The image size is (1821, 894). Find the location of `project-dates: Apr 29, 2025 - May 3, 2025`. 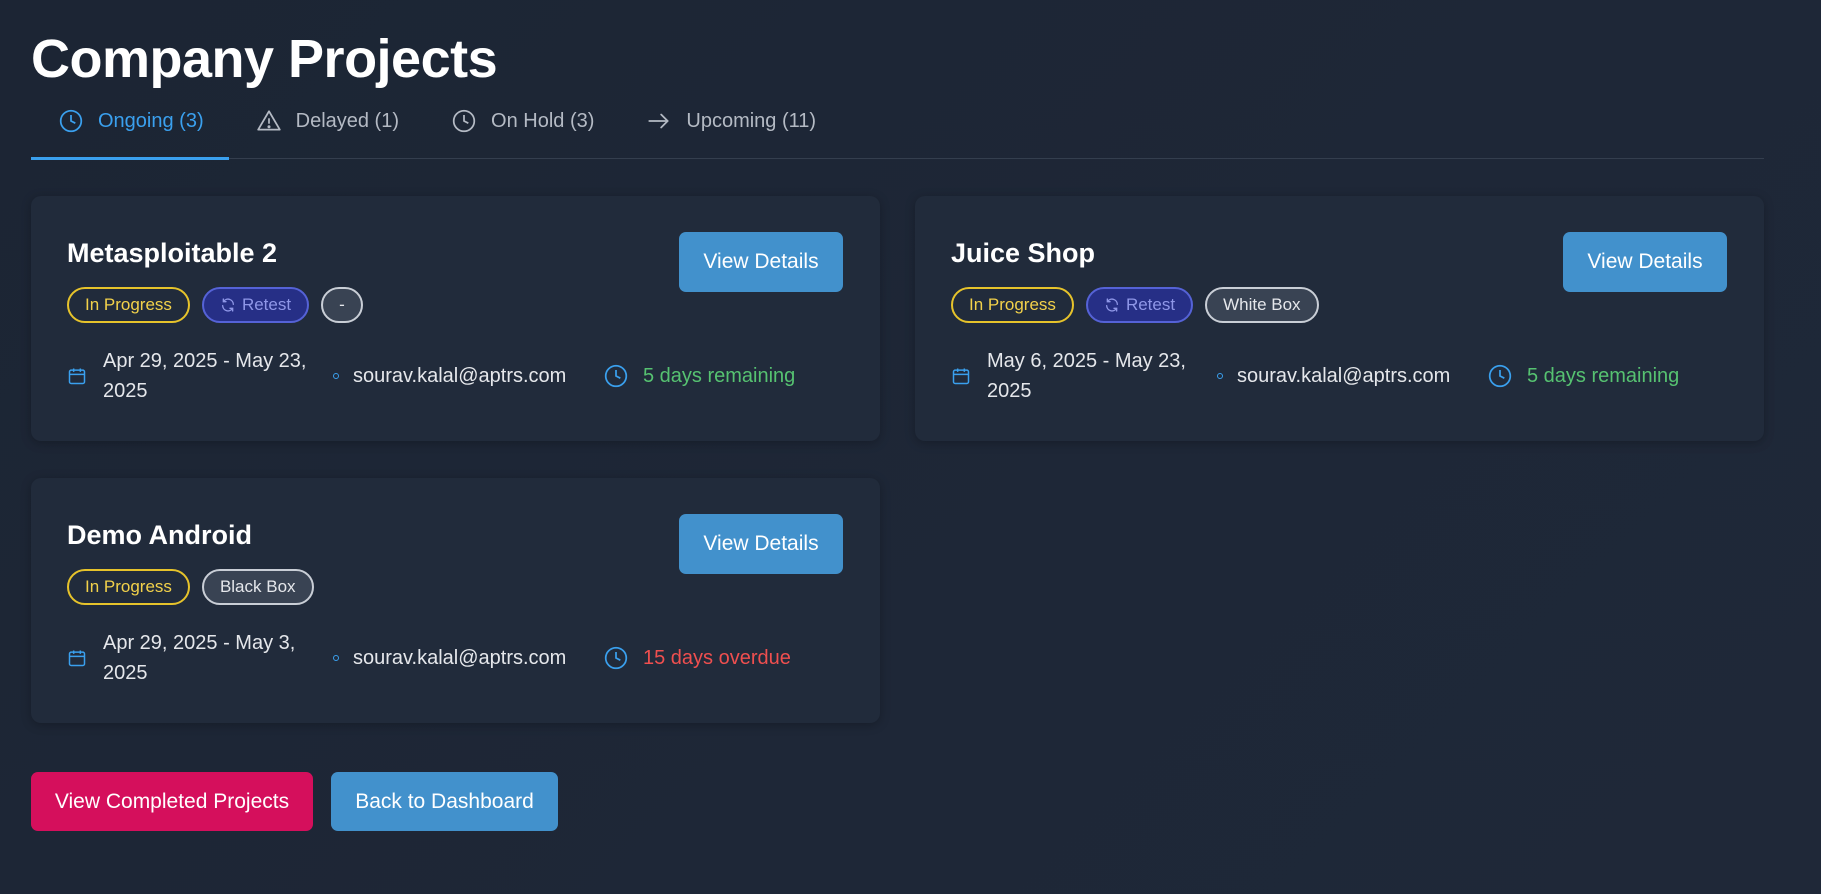

project-dates: Apr 29, 2025 - May 3, 2025 is located at coordinates (200, 658).